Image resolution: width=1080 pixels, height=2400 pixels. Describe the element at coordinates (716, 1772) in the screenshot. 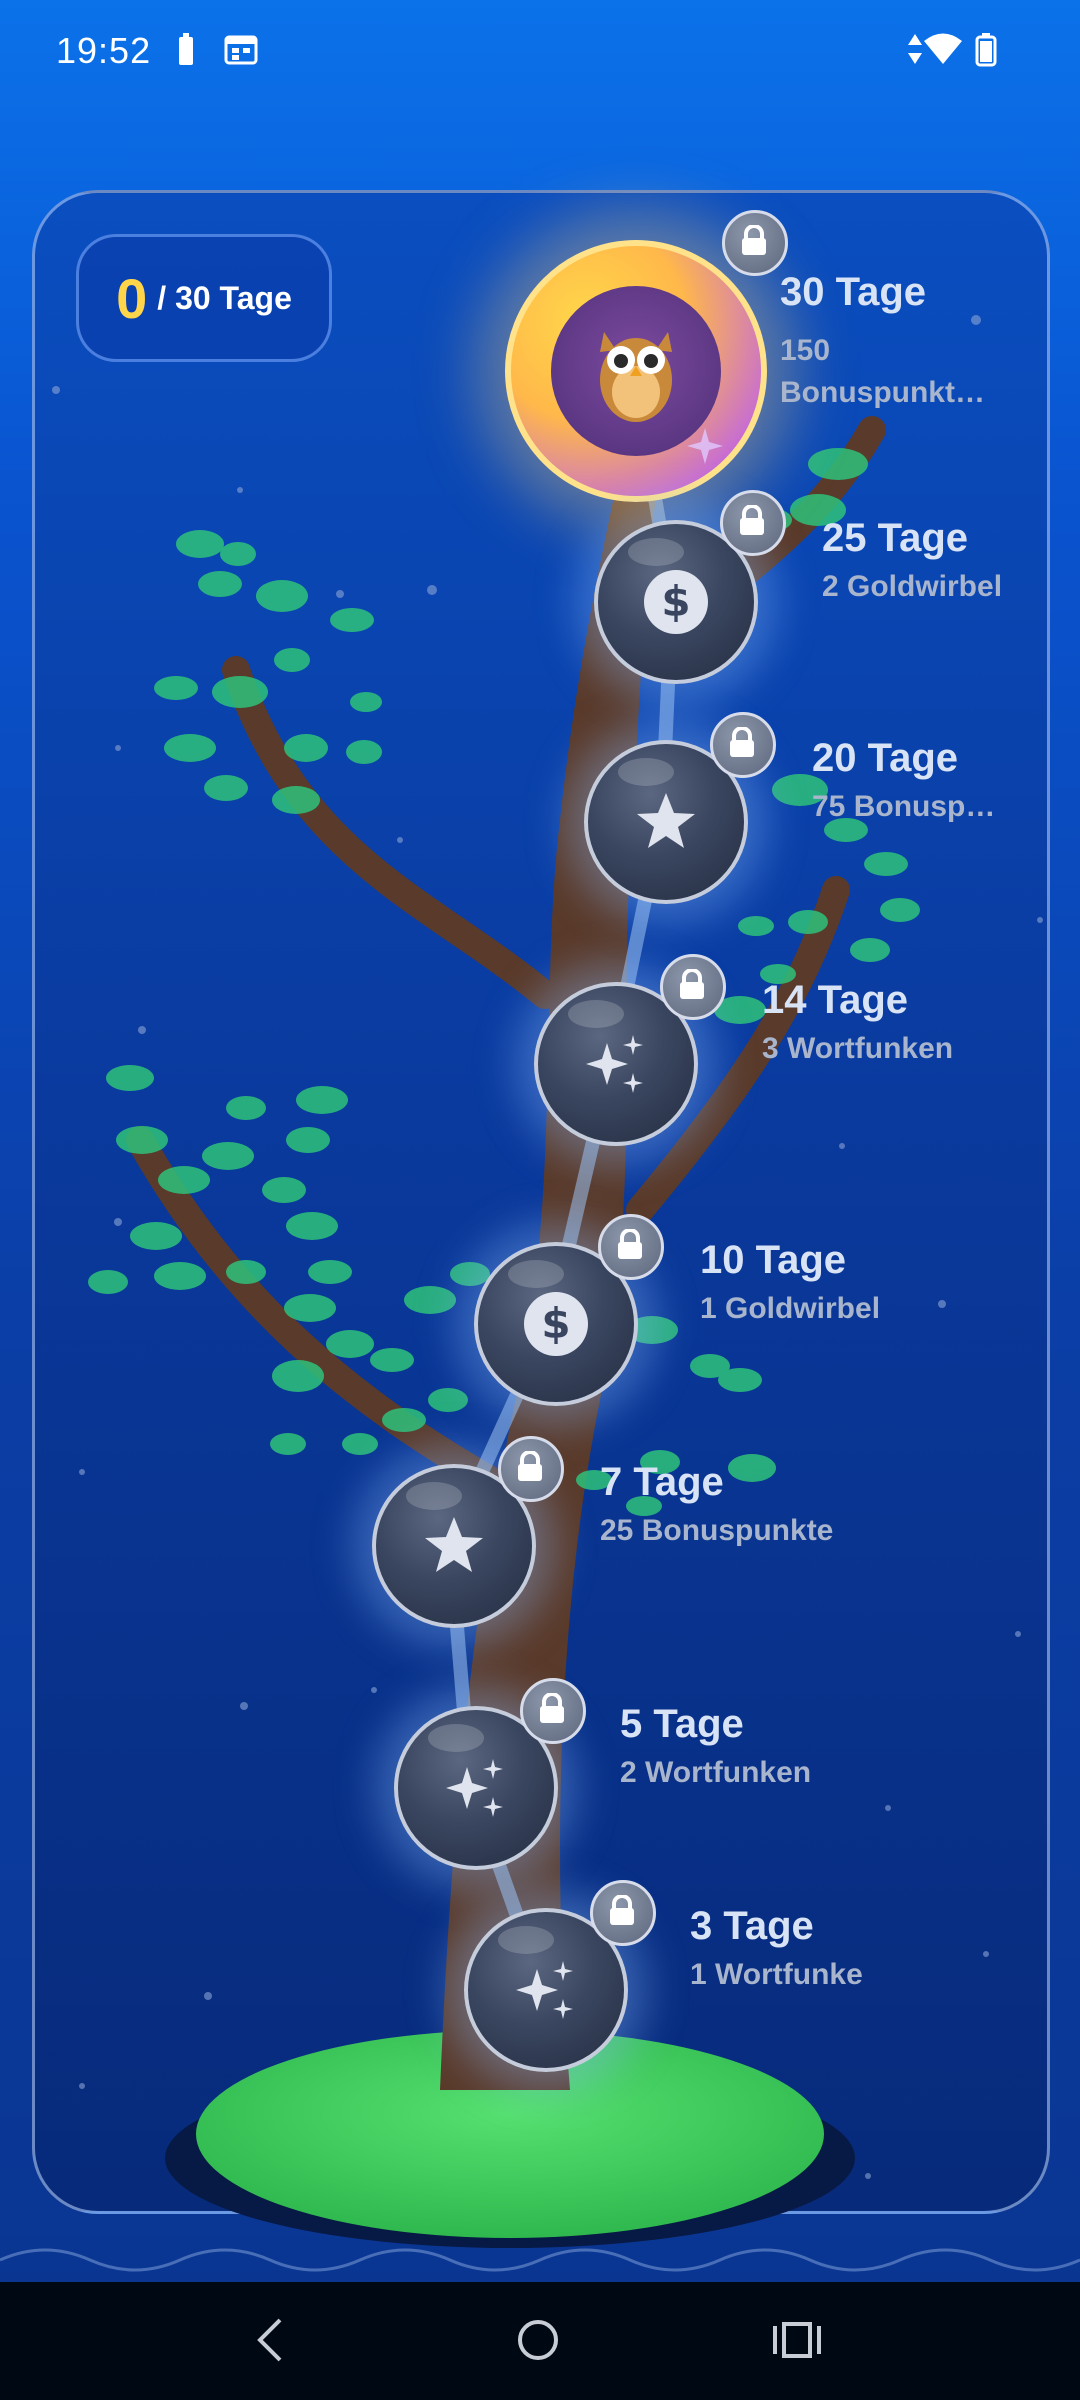

I see `milestone-reward: 2 Wortfunken` at that location.